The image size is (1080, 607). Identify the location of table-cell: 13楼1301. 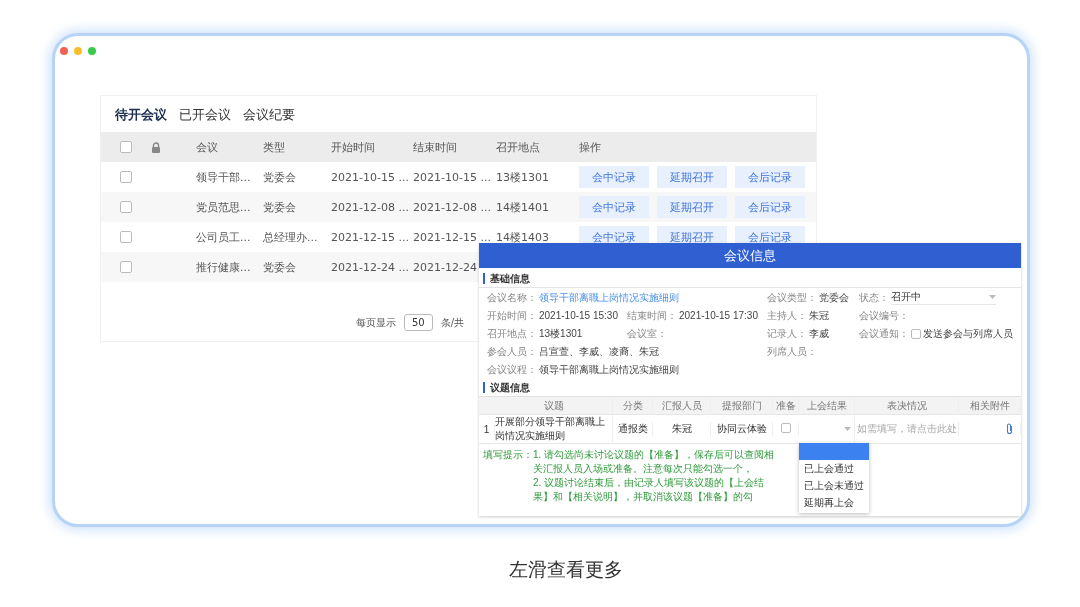
(522, 177).